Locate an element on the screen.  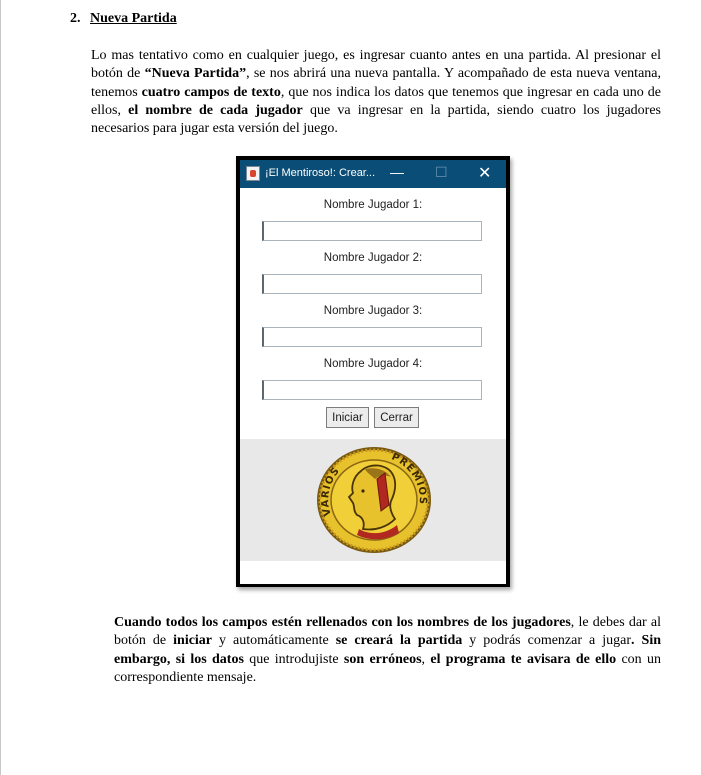
player2-label: Nombre Jugador 2: is located at coordinates (373, 258).